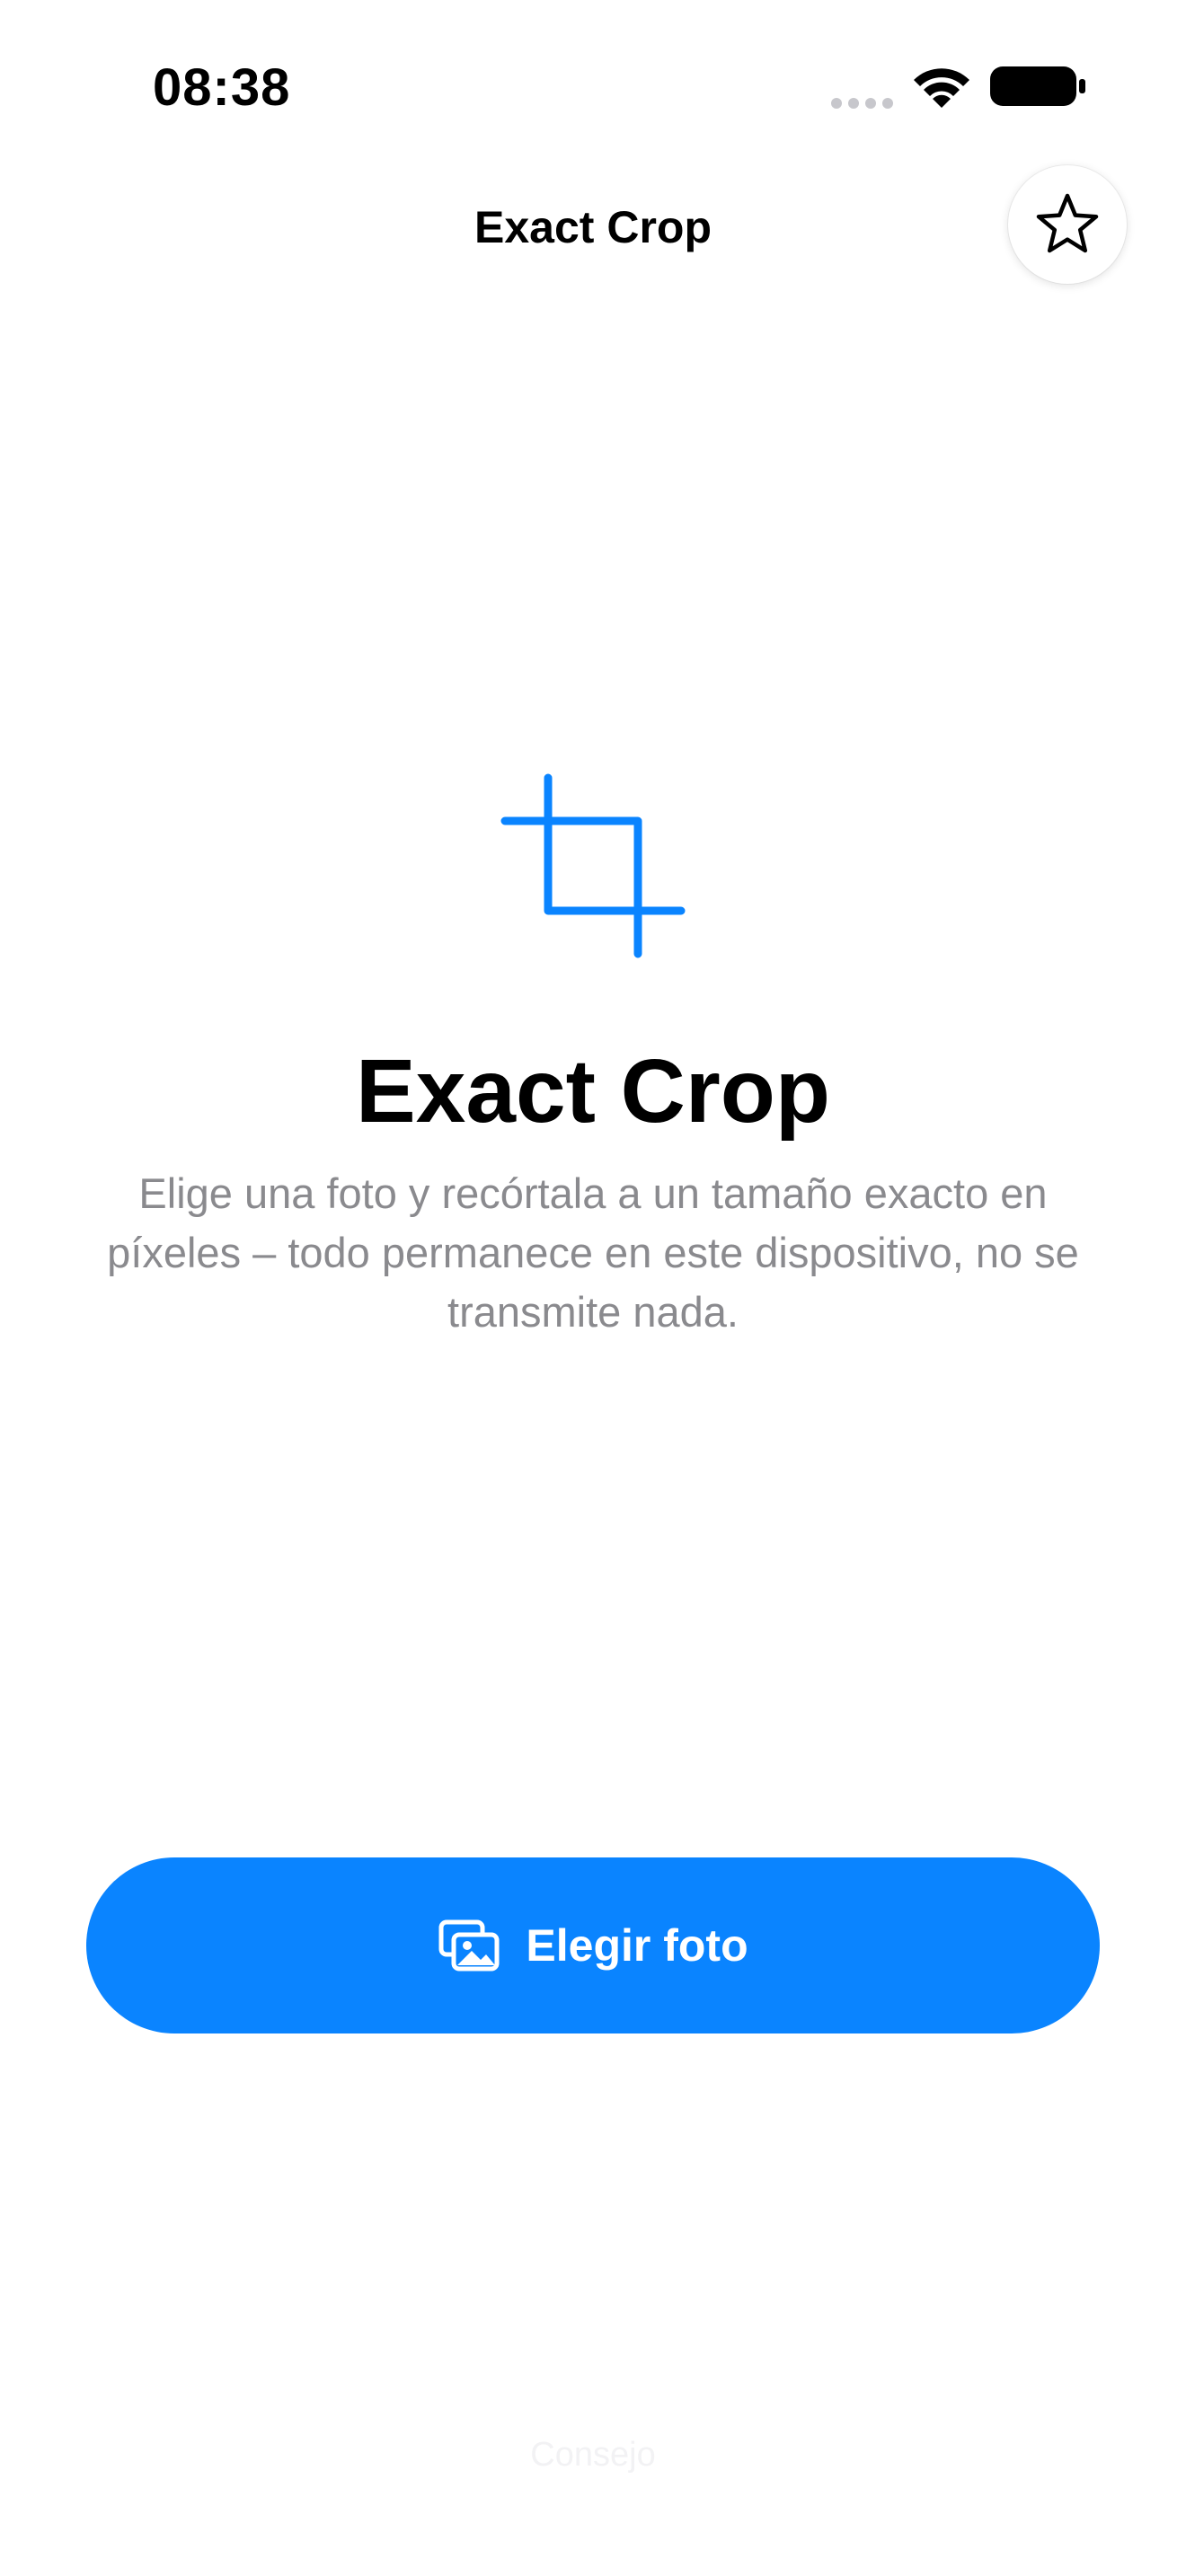  Describe the element at coordinates (593, 2455) in the screenshot. I see `footer-hint: Consejo` at that location.